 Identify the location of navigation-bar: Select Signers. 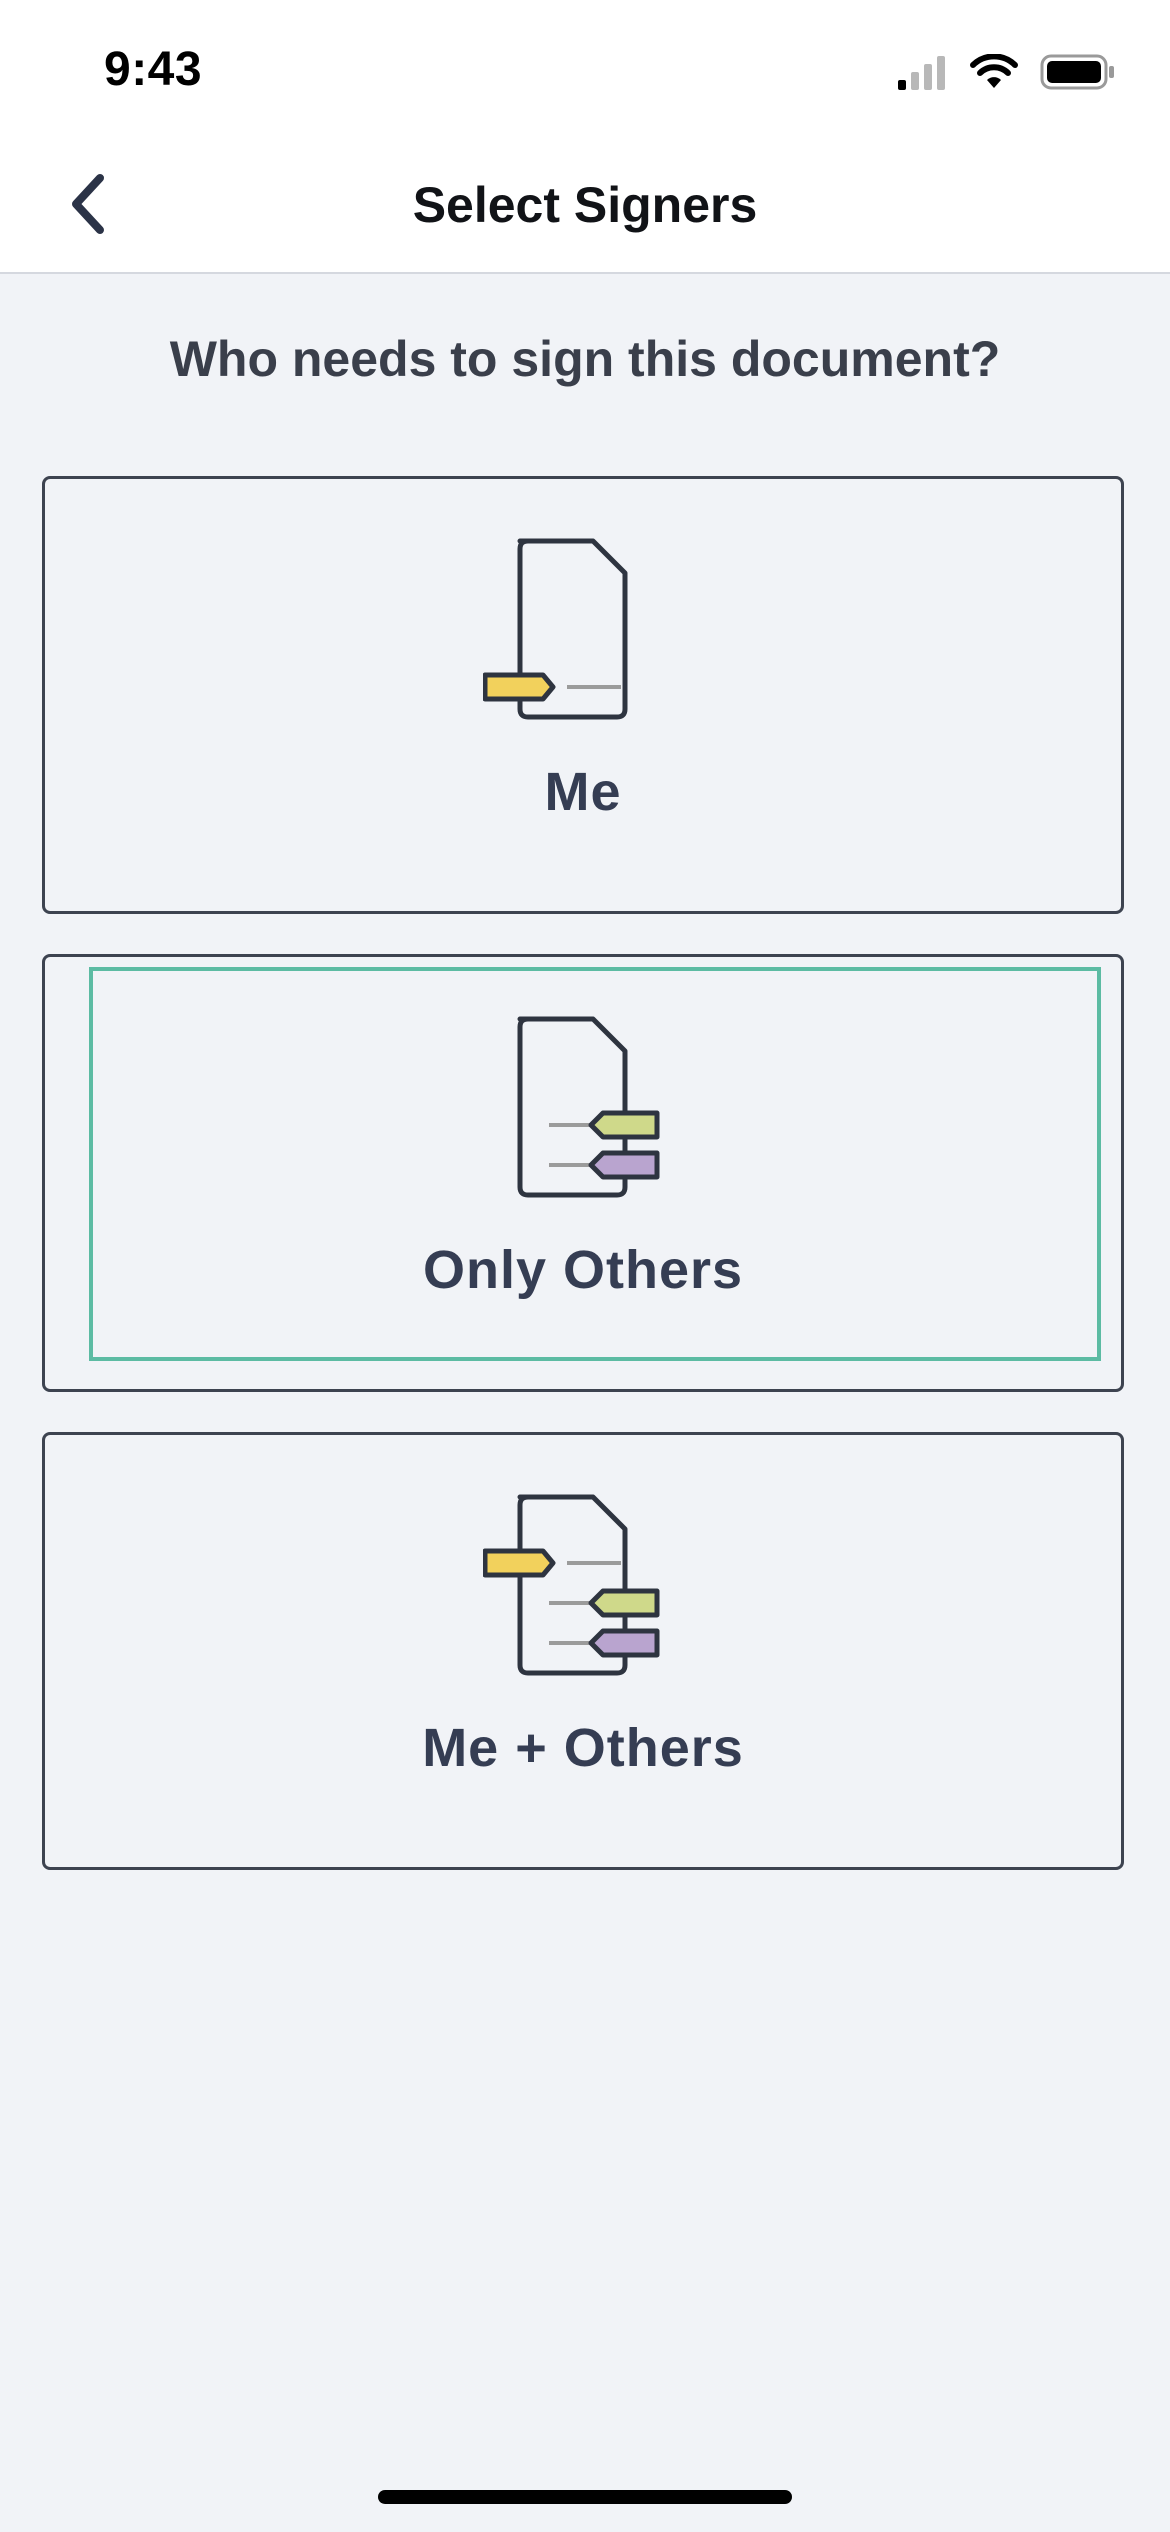
(585, 207).